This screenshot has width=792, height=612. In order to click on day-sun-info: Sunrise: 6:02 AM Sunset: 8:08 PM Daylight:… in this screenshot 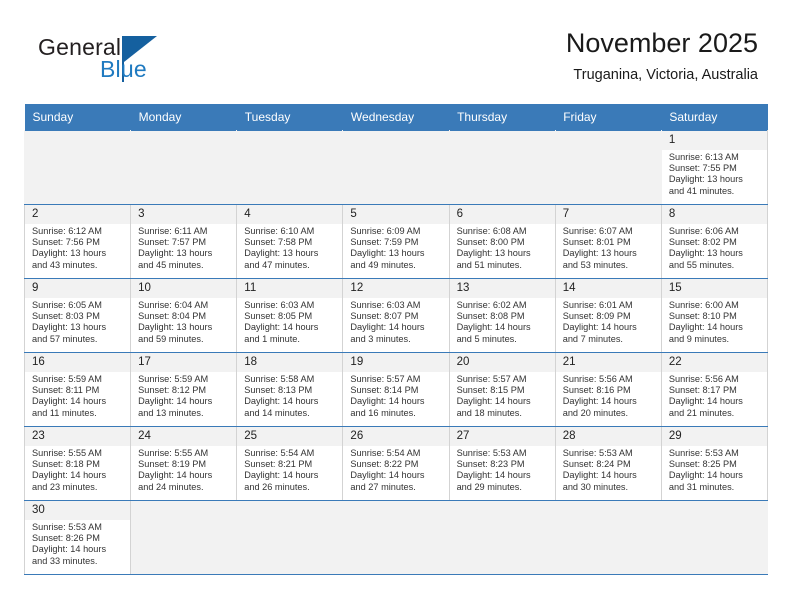, I will do `click(502, 321)`.